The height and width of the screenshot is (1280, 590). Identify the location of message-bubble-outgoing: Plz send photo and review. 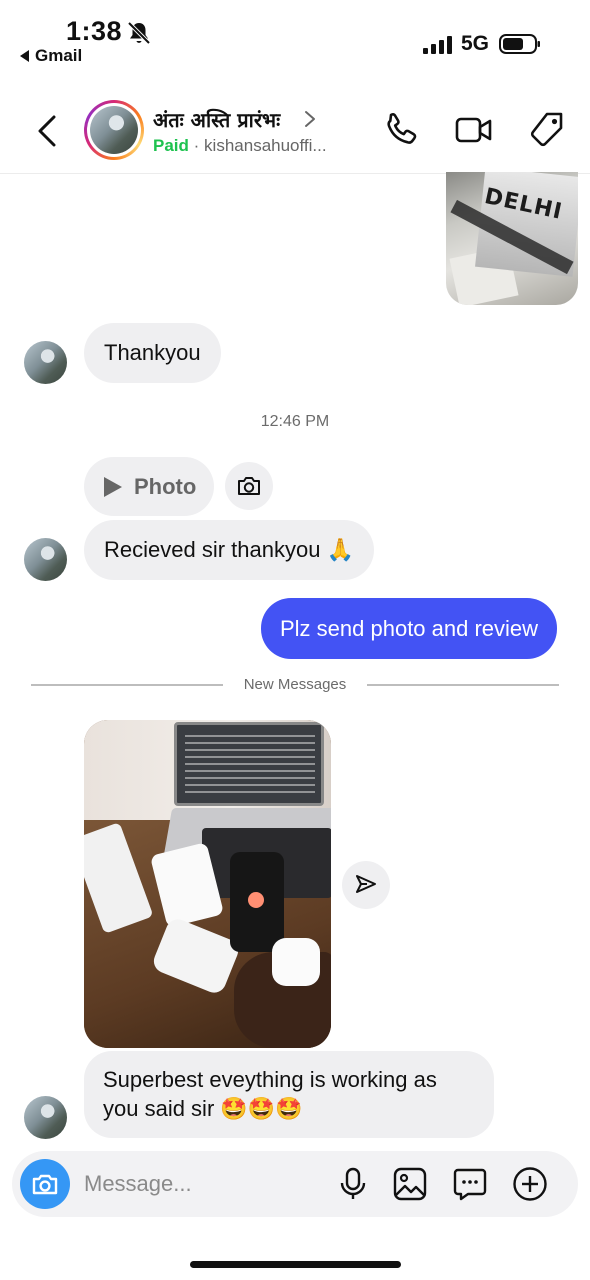
(409, 628).